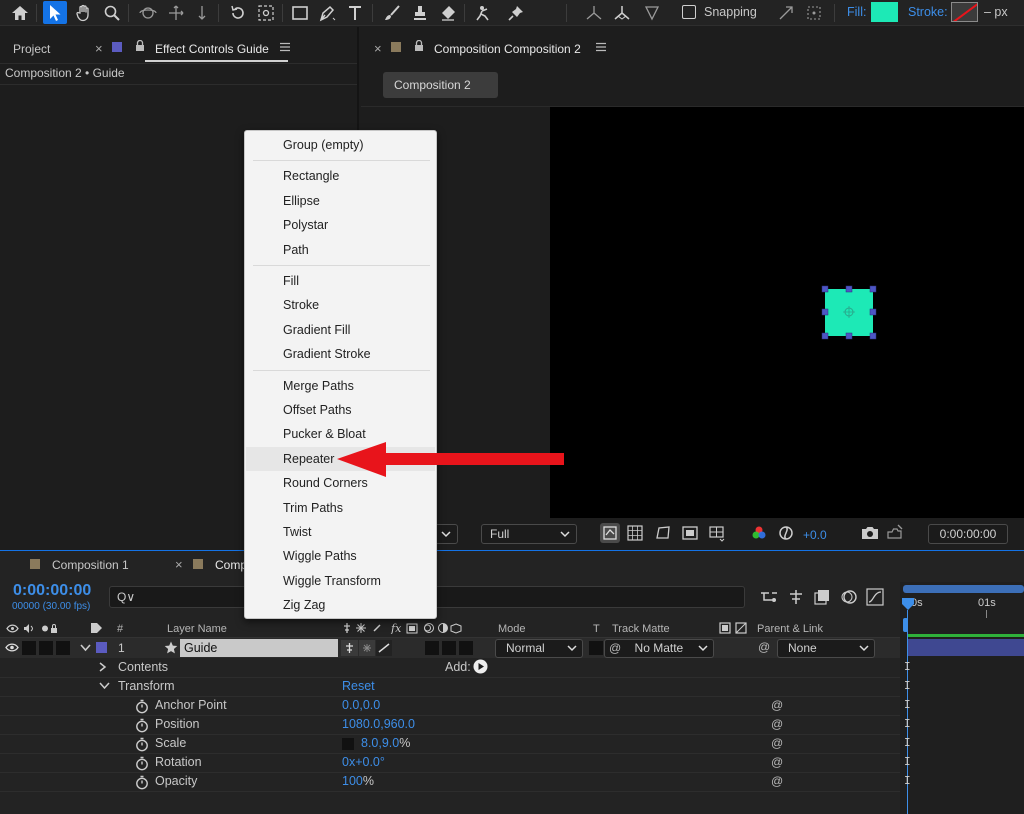 The width and height of the screenshot is (1024, 814). I want to click on adjustment-layer-switch, so click(449, 648).